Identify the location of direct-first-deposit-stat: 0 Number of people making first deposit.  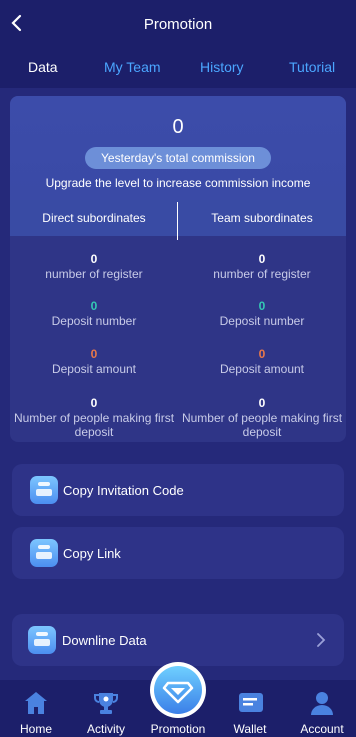
(94, 417).